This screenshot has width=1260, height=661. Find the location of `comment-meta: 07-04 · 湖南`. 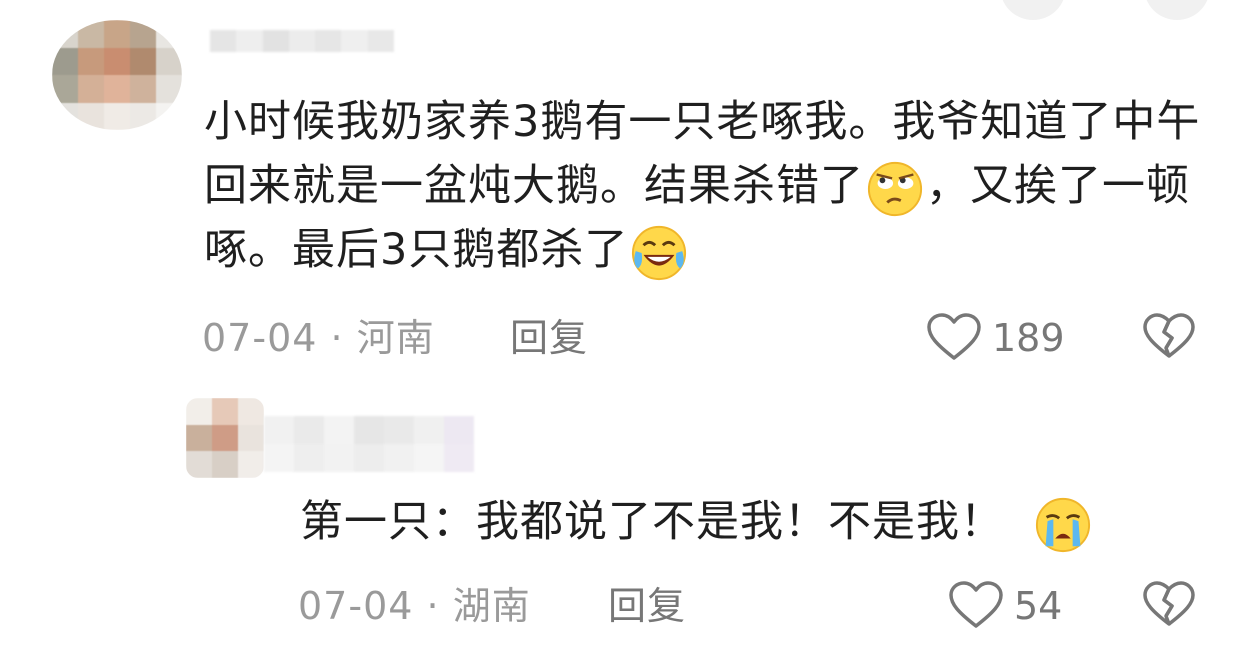

comment-meta: 07-04 · 湖南 is located at coordinates (414, 606).